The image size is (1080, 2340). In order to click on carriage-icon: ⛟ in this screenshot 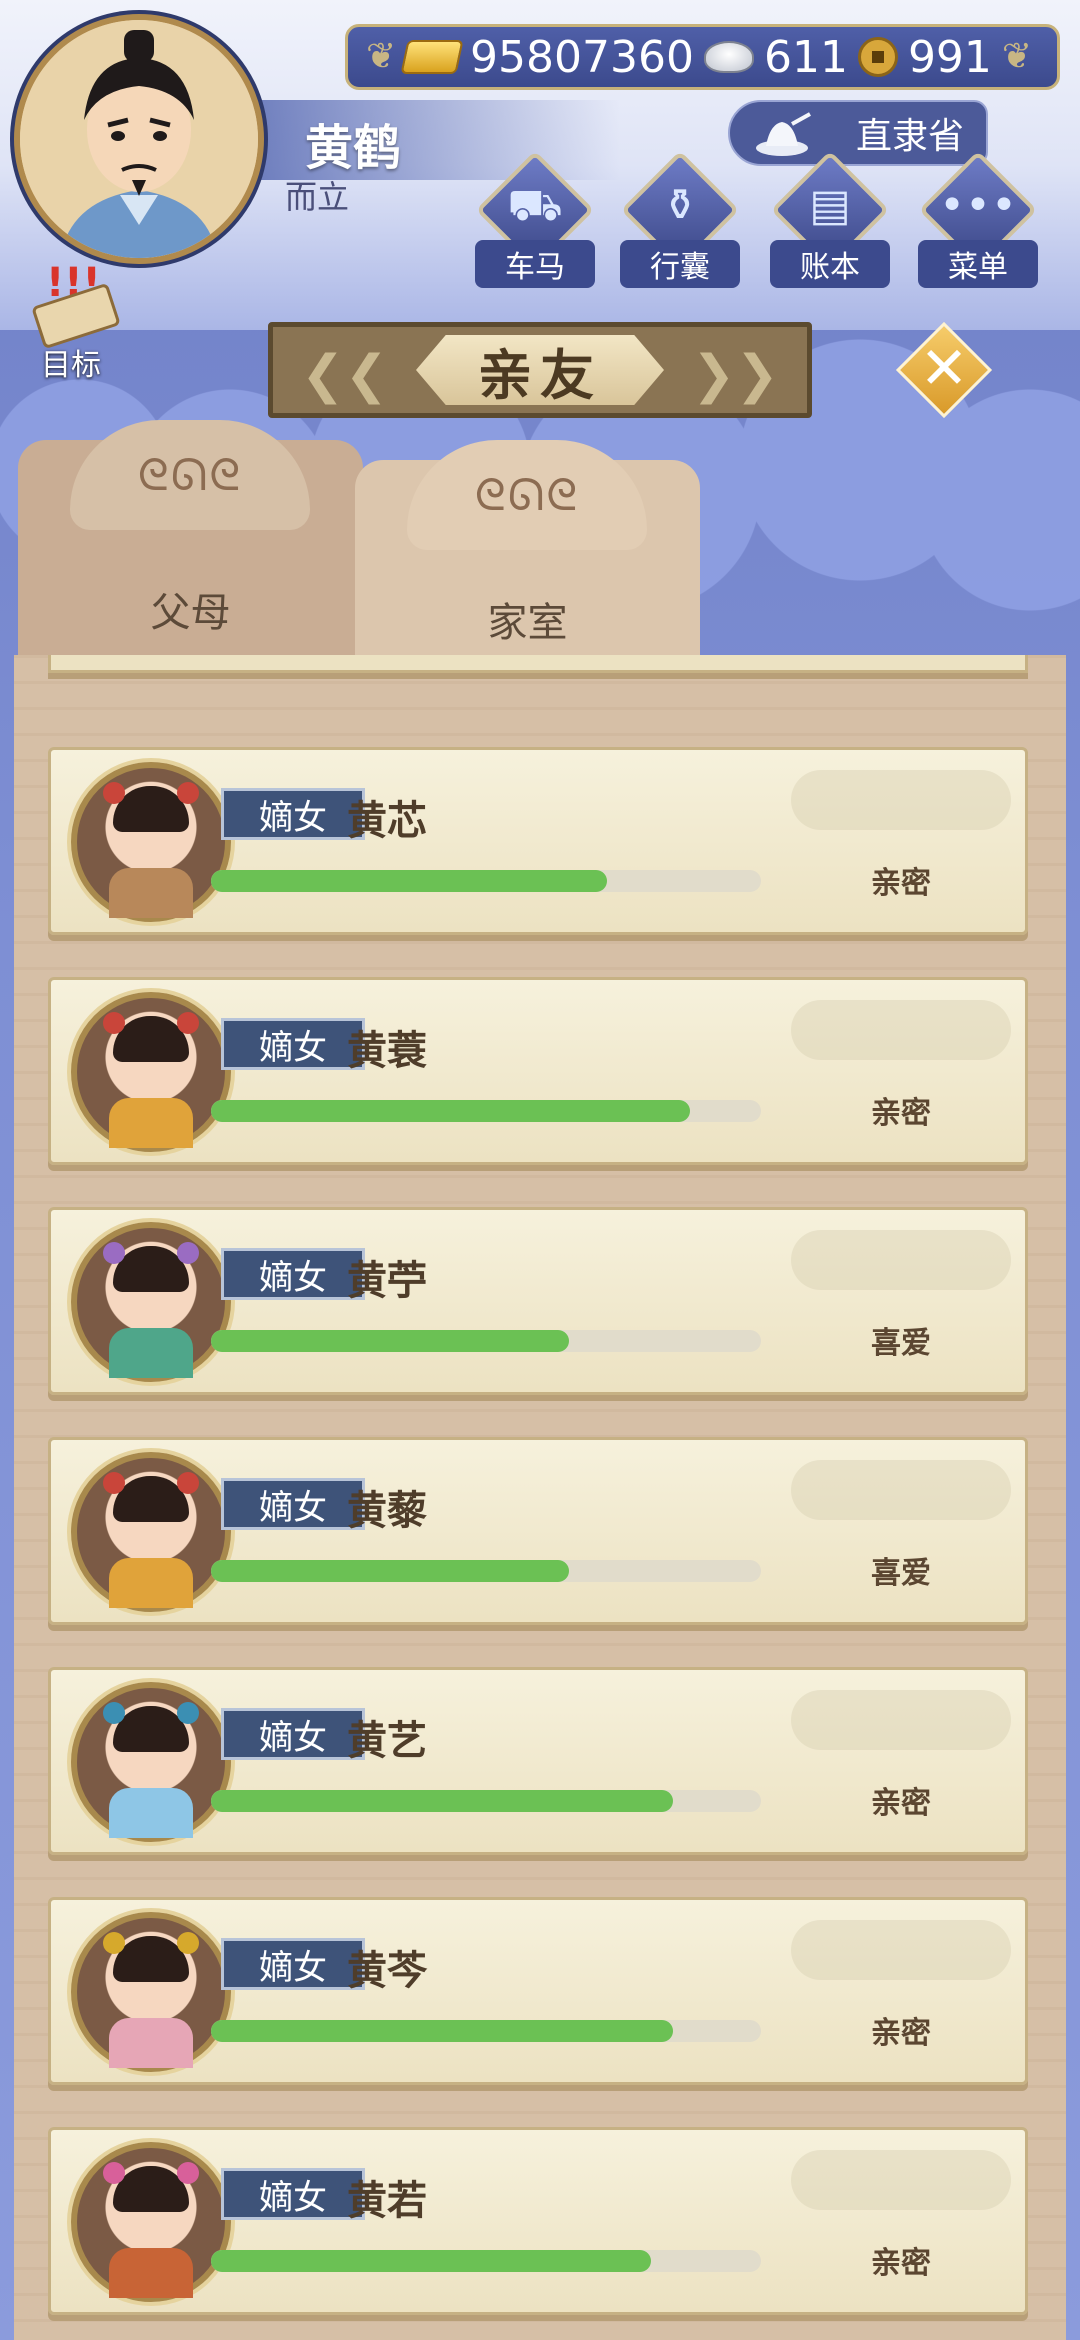, I will do `click(535, 205)`.